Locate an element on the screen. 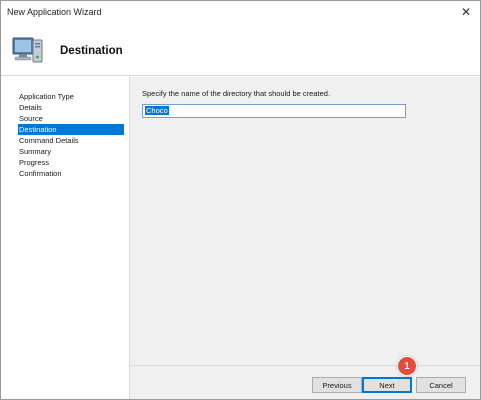  button-bar: Previous Next Cancel is located at coordinates (304, 382).